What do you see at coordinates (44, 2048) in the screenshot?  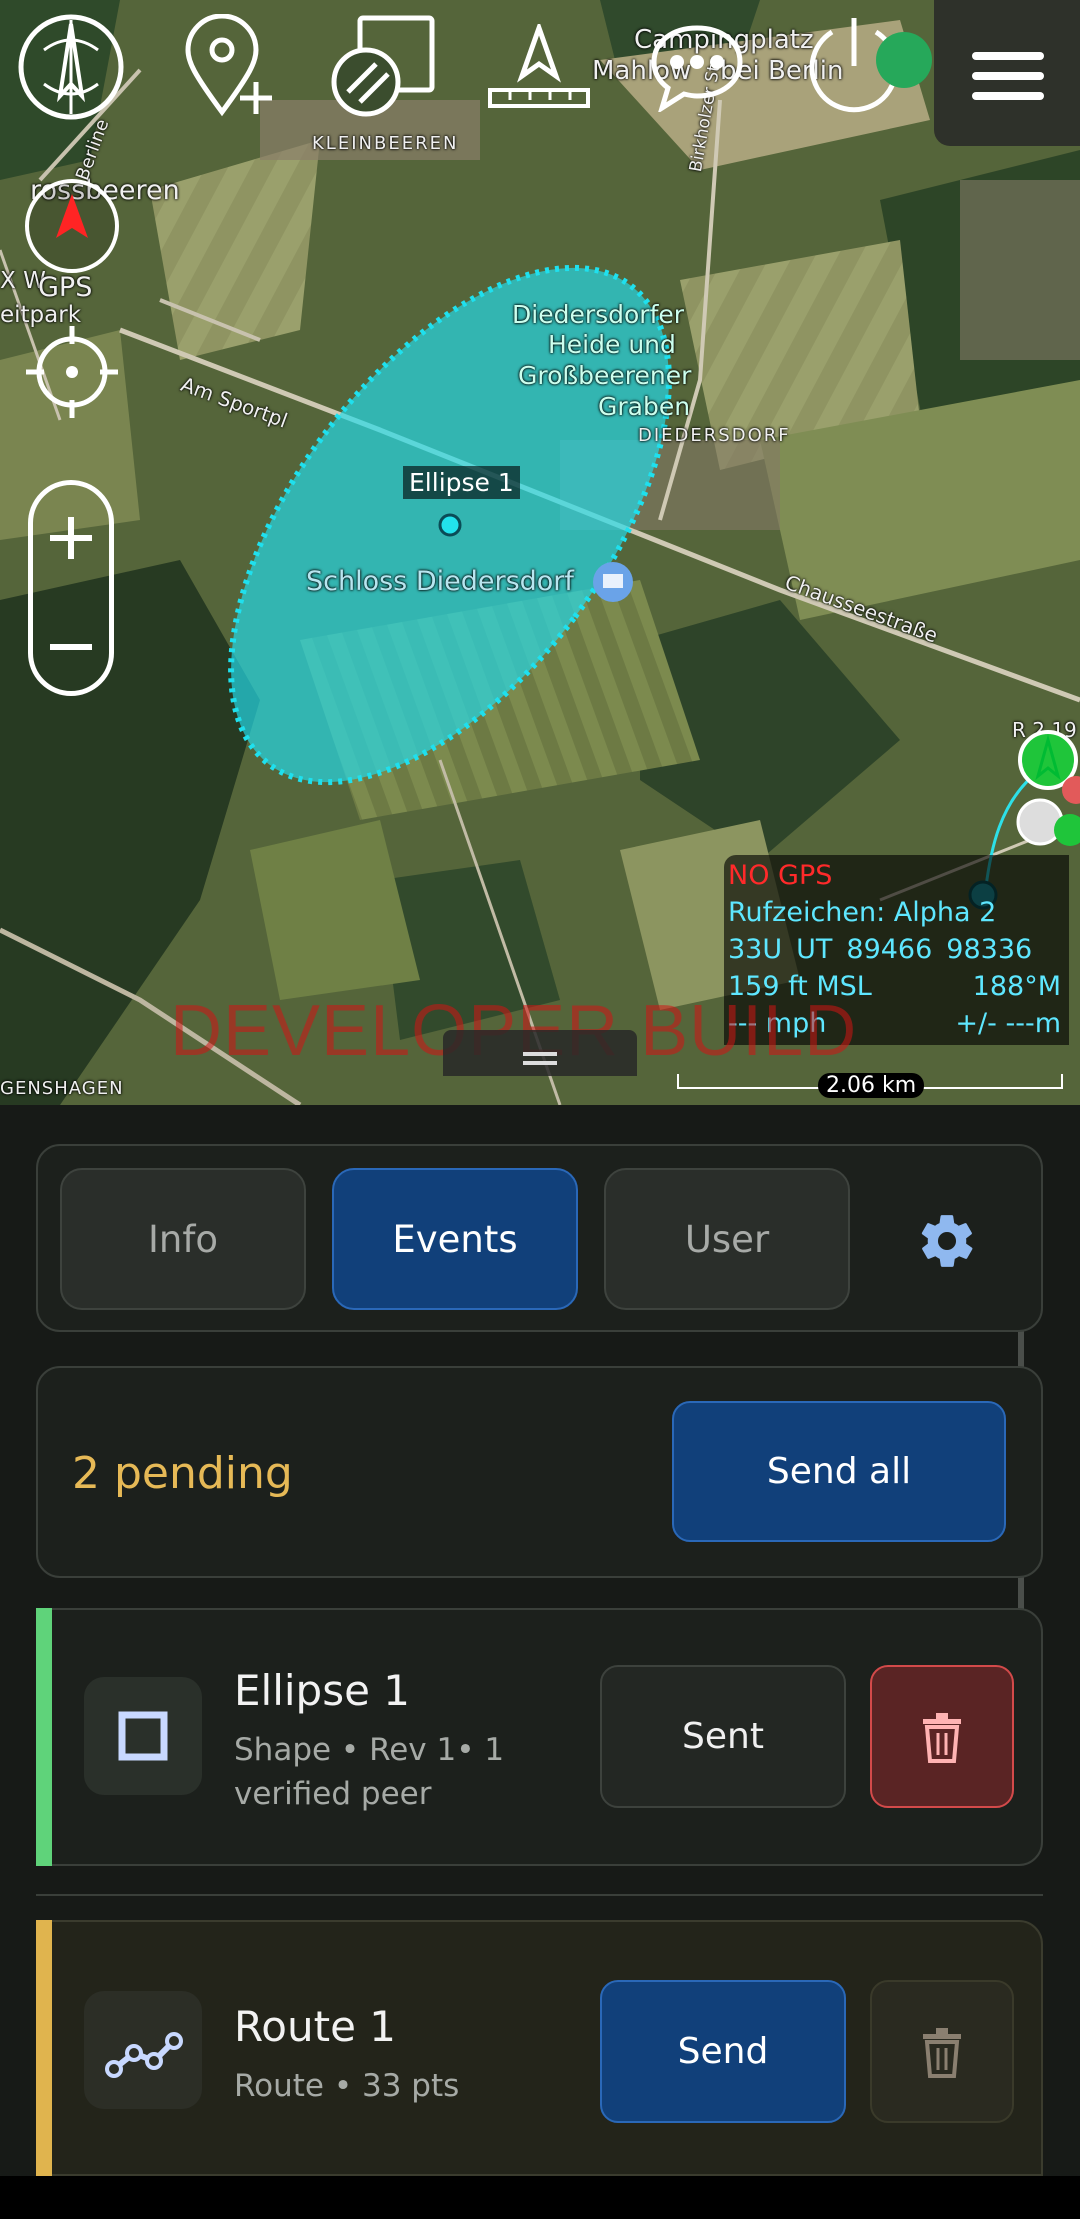 I see `status-stripe-pending` at bounding box center [44, 2048].